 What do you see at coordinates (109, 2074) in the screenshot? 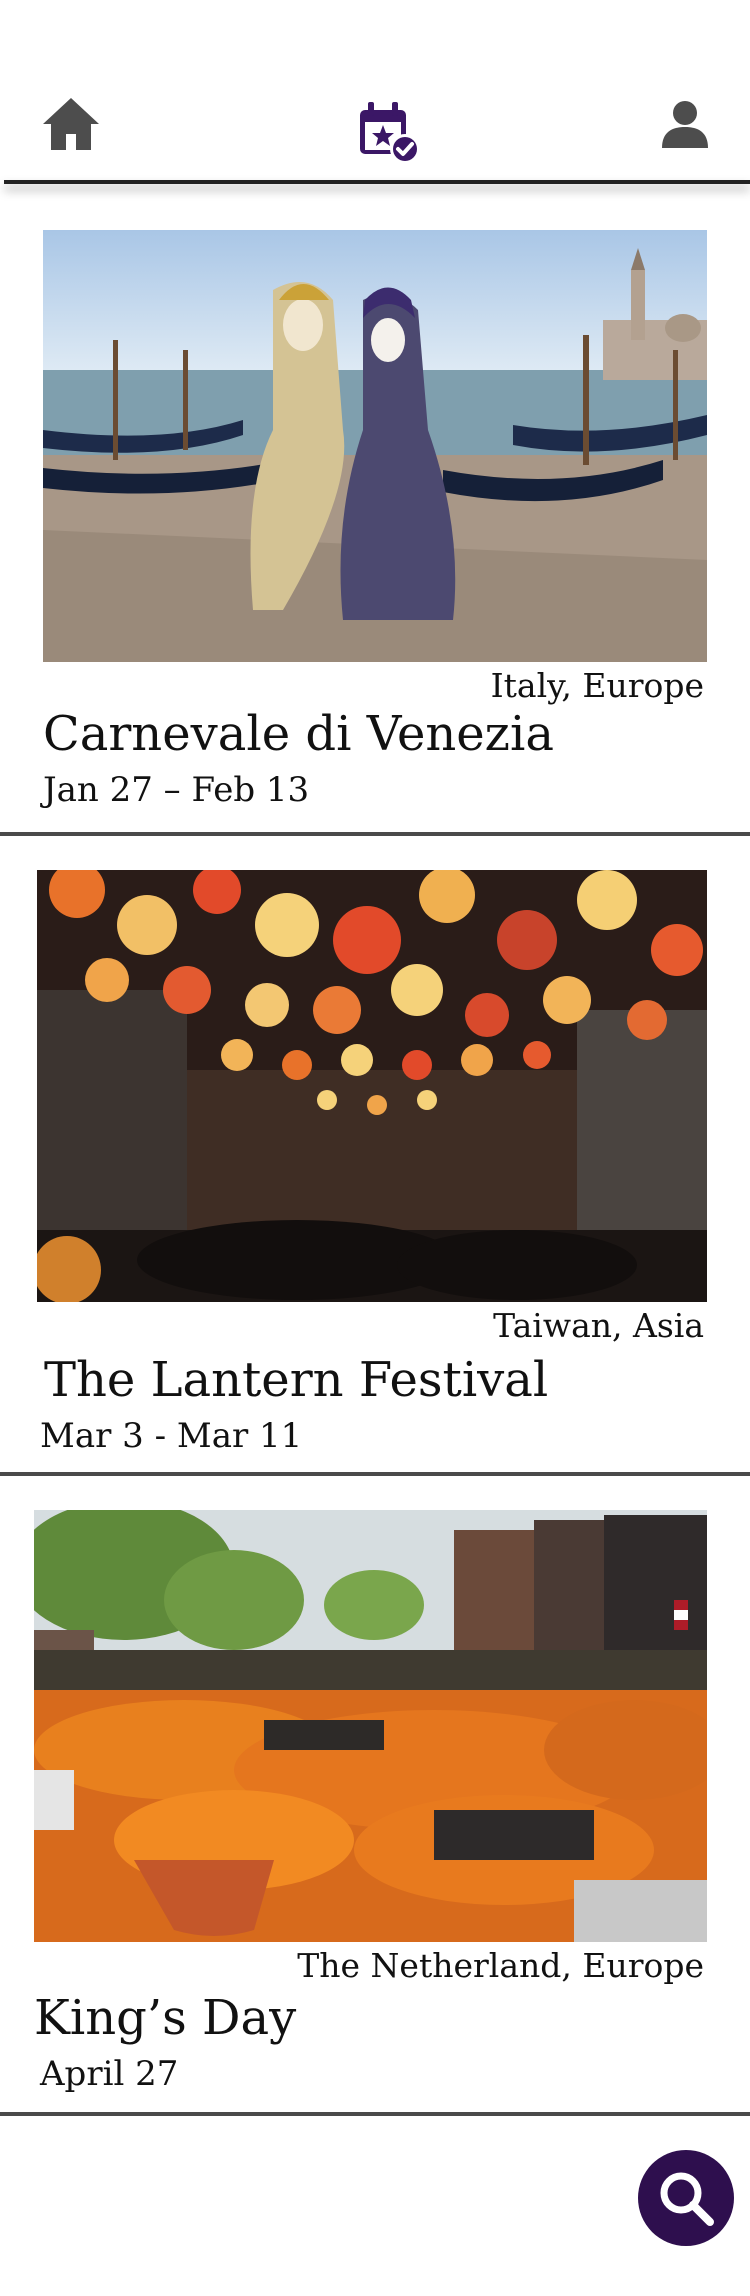
I see `event-dates: April 27` at bounding box center [109, 2074].